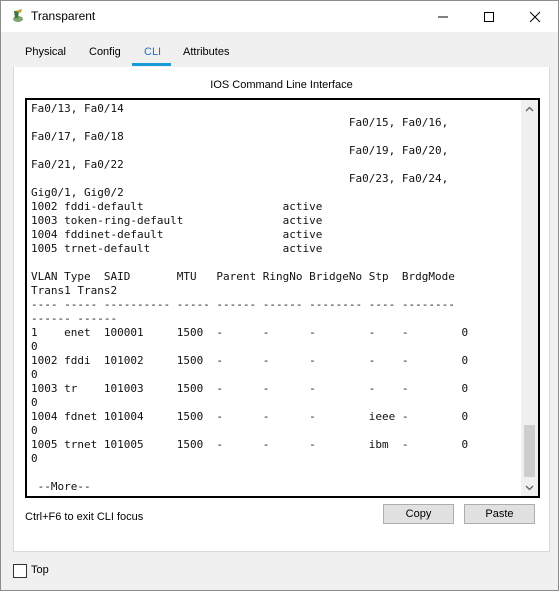  I want to click on scroll-up-button, so click(529, 108).